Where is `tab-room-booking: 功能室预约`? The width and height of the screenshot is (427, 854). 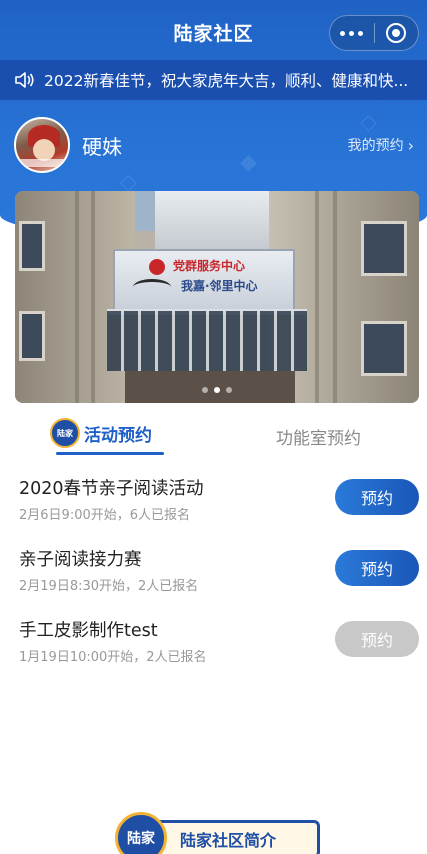 tab-room-booking: 功能室预约 is located at coordinates (318, 436).